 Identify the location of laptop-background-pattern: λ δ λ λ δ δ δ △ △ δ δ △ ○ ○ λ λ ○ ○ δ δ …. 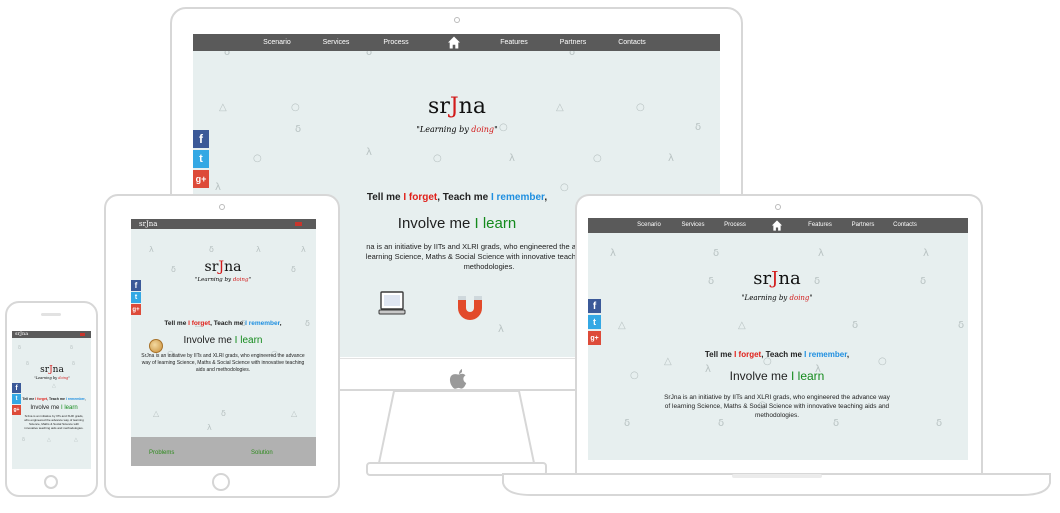
(787, 338).